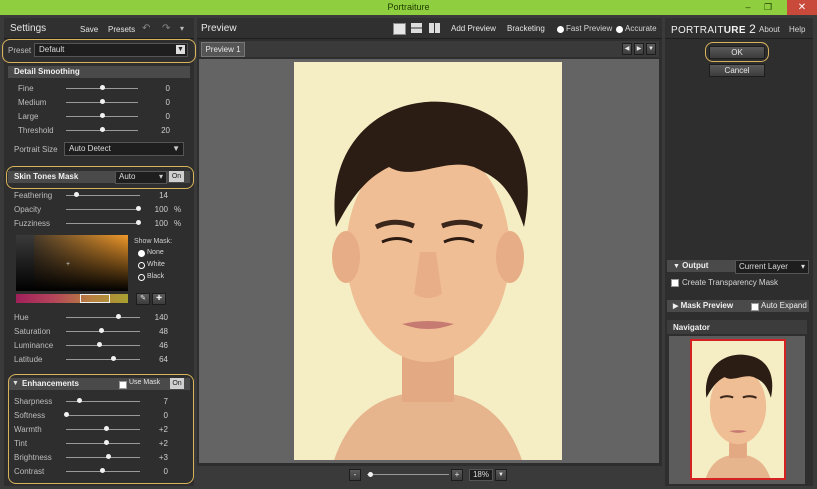 The height and width of the screenshot is (489, 817). What do you see at coordinates (153, 241) in the screenshot?
I see `show-mask-label: Show Mask:` at bounding box center [153, 241].